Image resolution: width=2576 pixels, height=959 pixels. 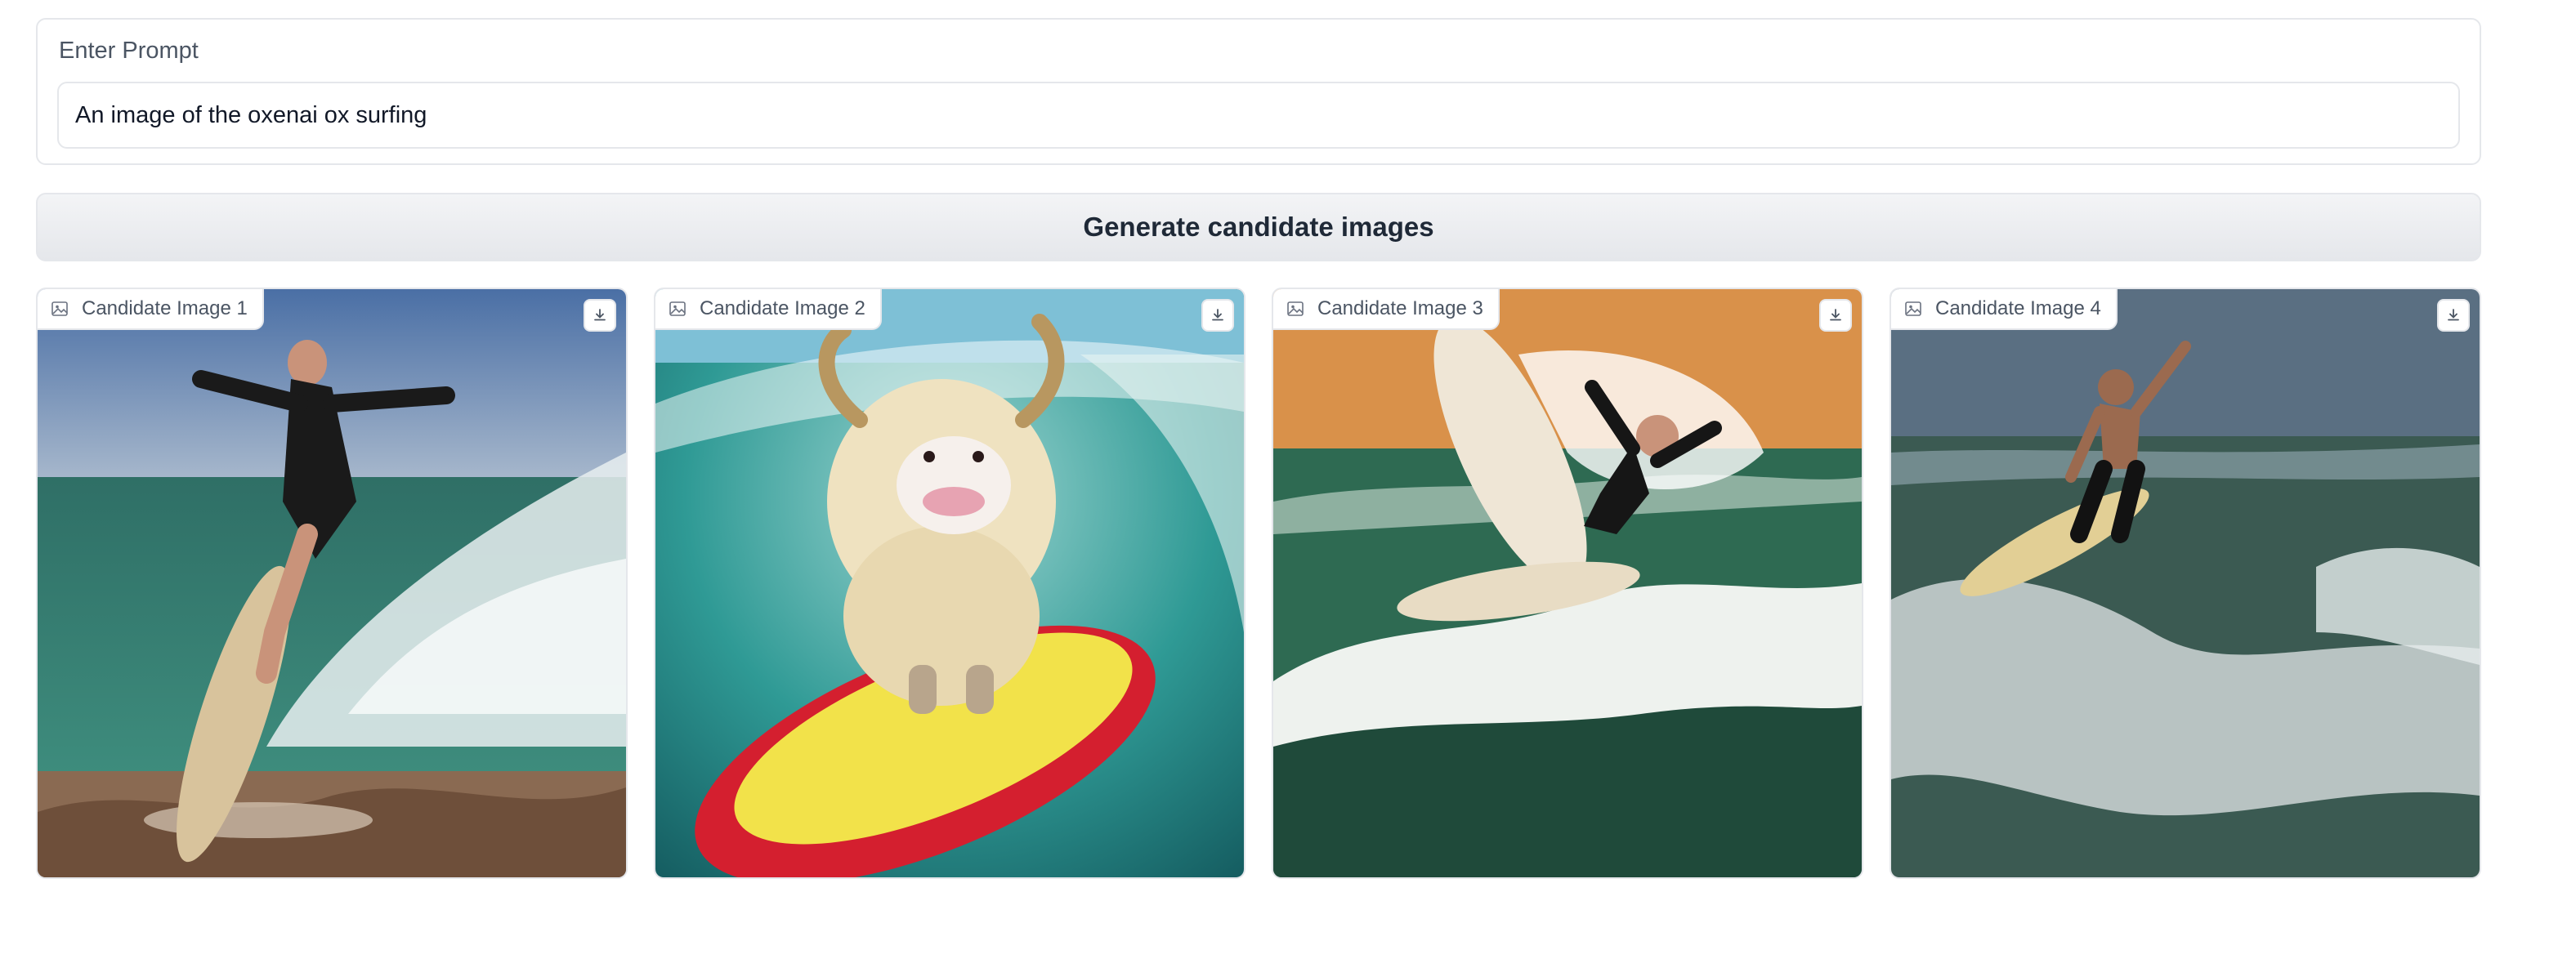 I want to click on candidate-image-label-3: Candidate Image 3, so click(x=1386, y=309).